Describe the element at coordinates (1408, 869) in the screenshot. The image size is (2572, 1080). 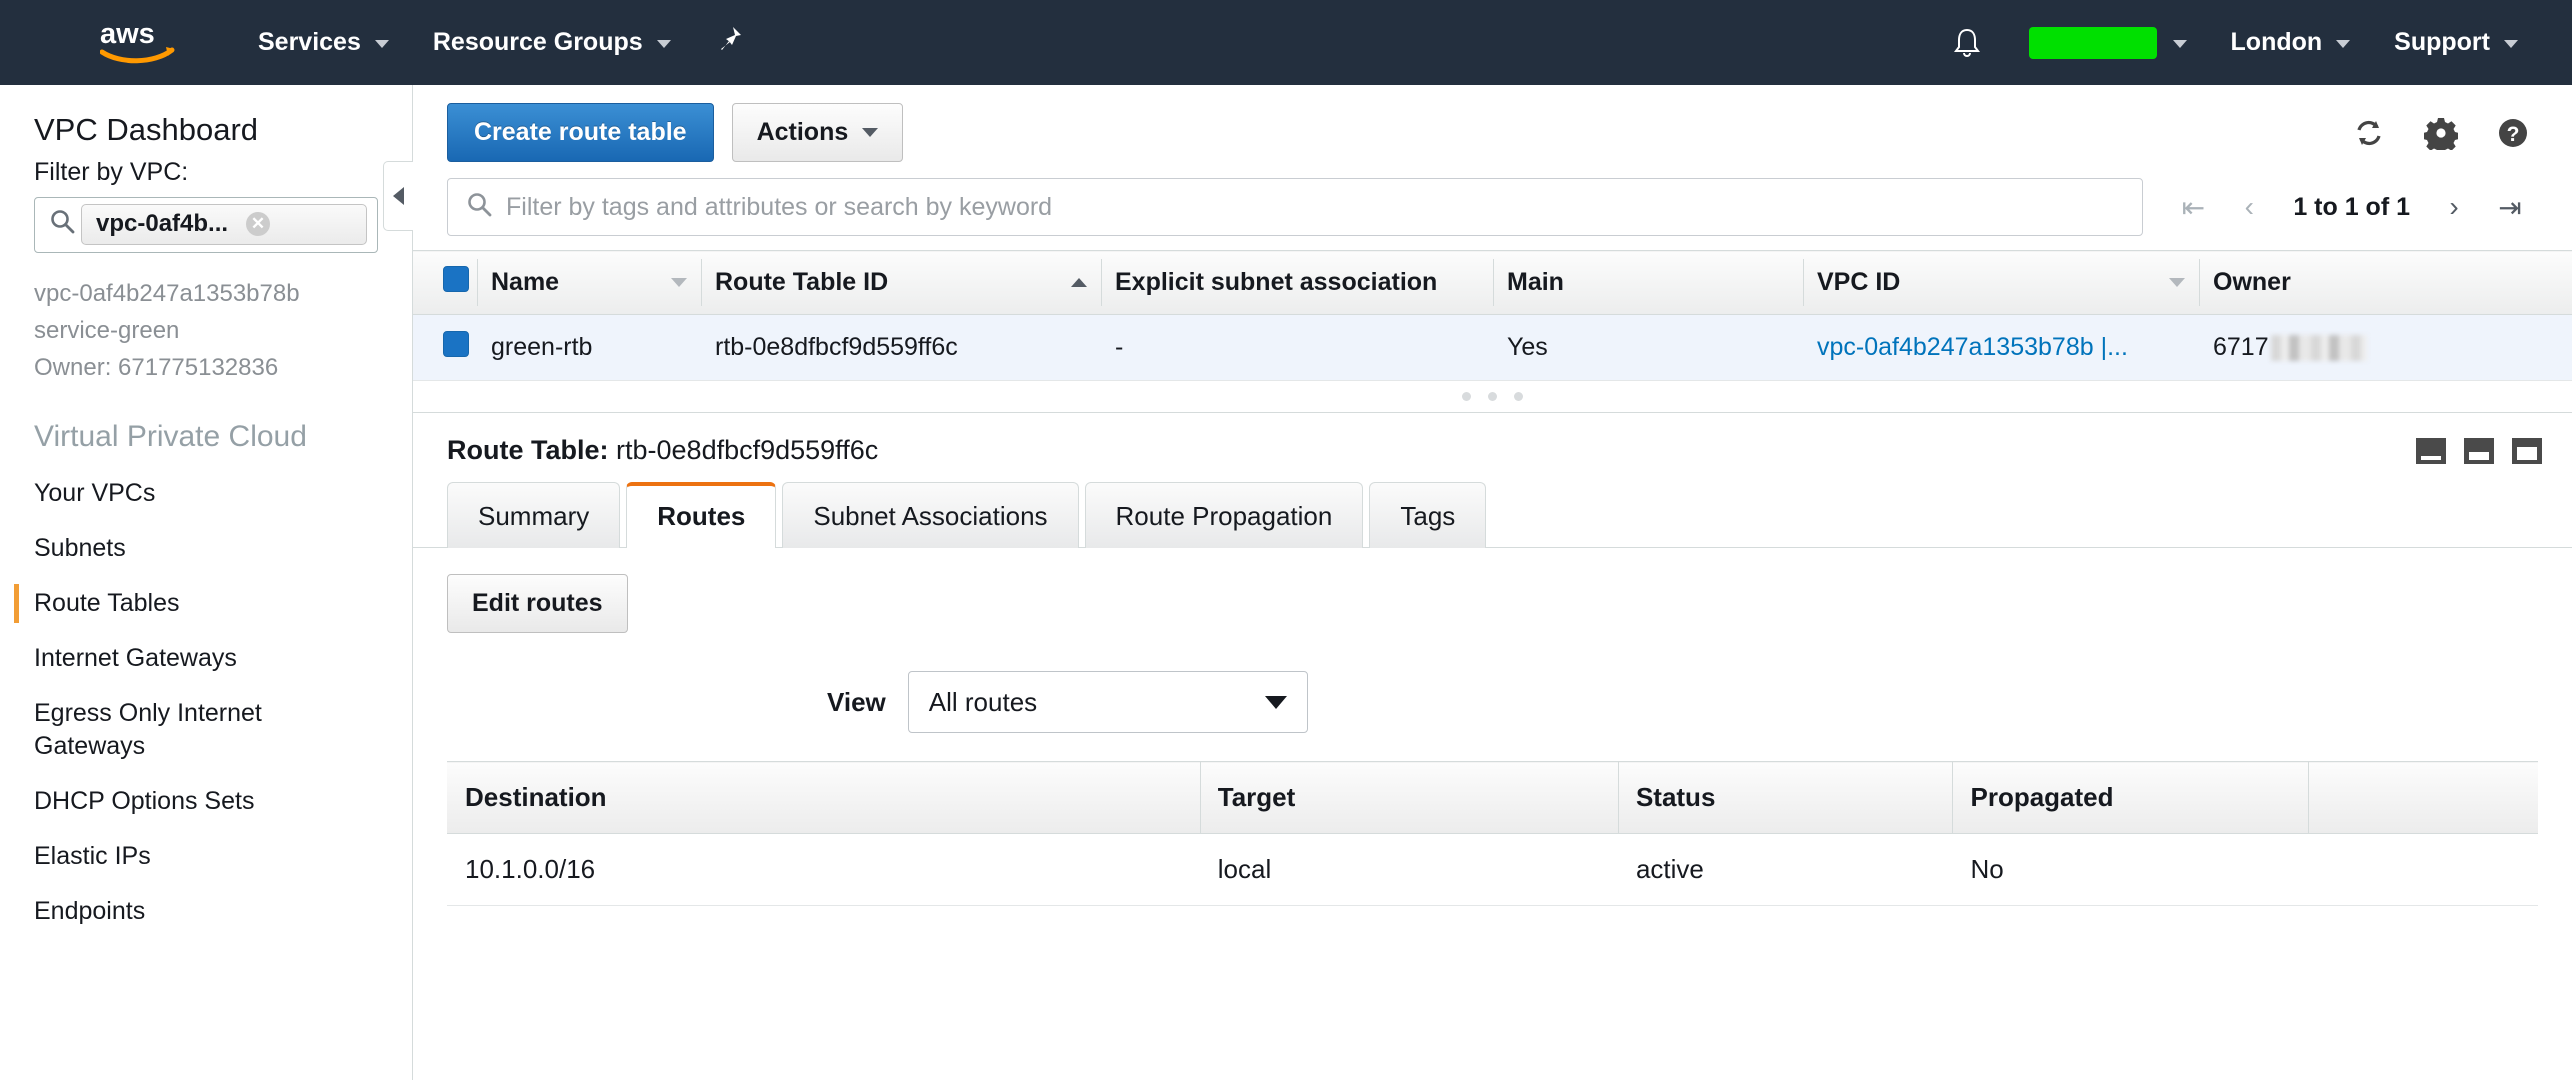
I see `routes-cell-target: local` at that location.